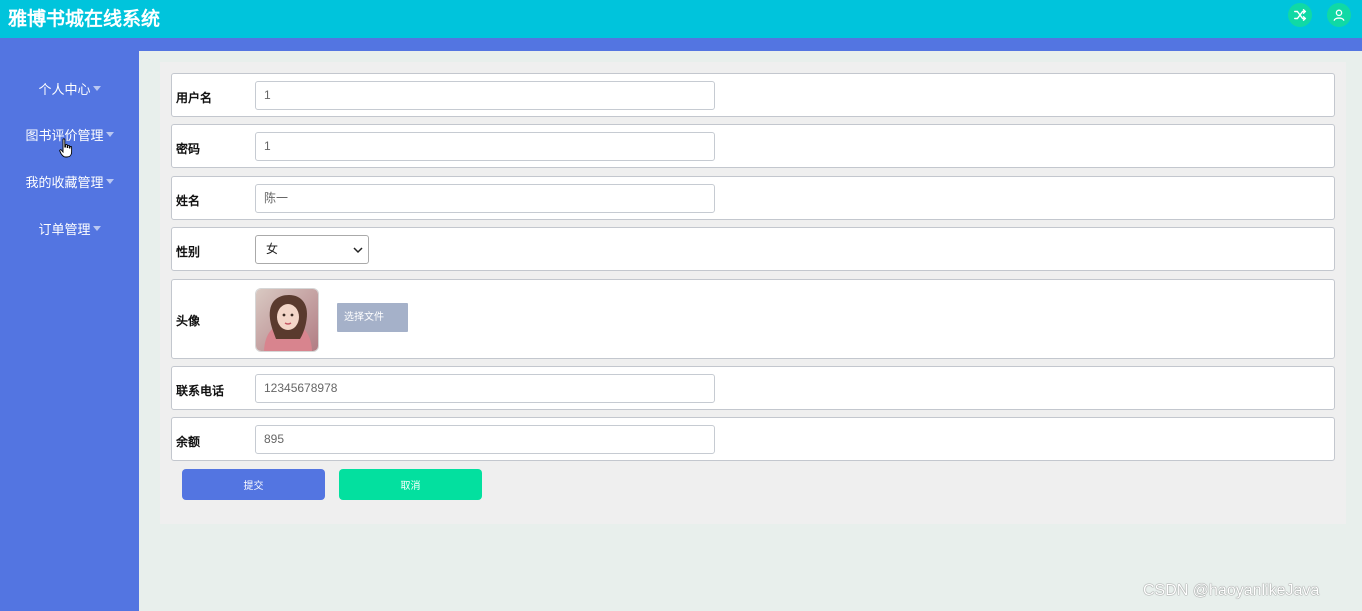 The height and width of the screenshot is (611, 1362). I want to click on sidebar: 个人中心 图书评价管理 我的收藏管理 订单管理, so click(69, 324).